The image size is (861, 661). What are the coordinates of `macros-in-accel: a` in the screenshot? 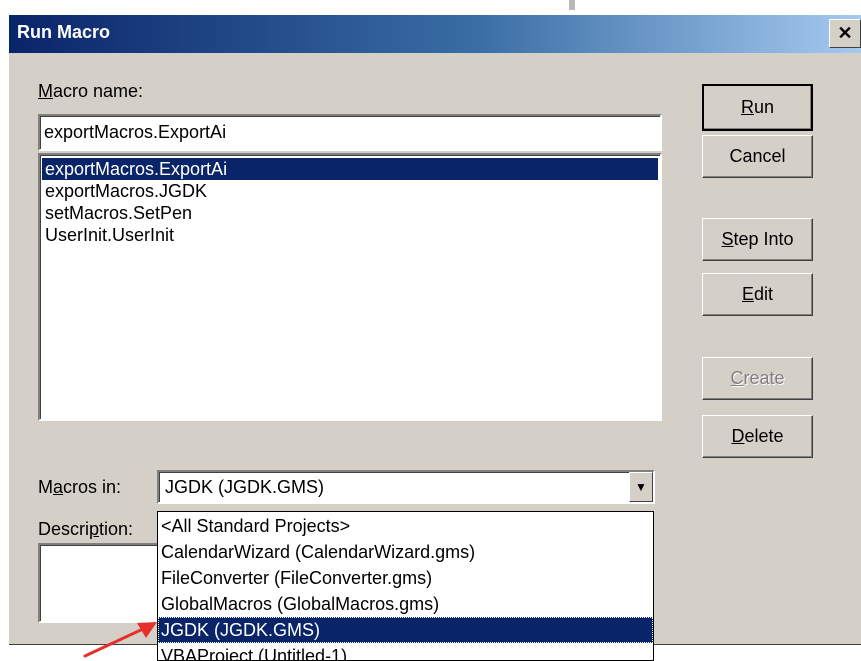 It's located at (58, 487).